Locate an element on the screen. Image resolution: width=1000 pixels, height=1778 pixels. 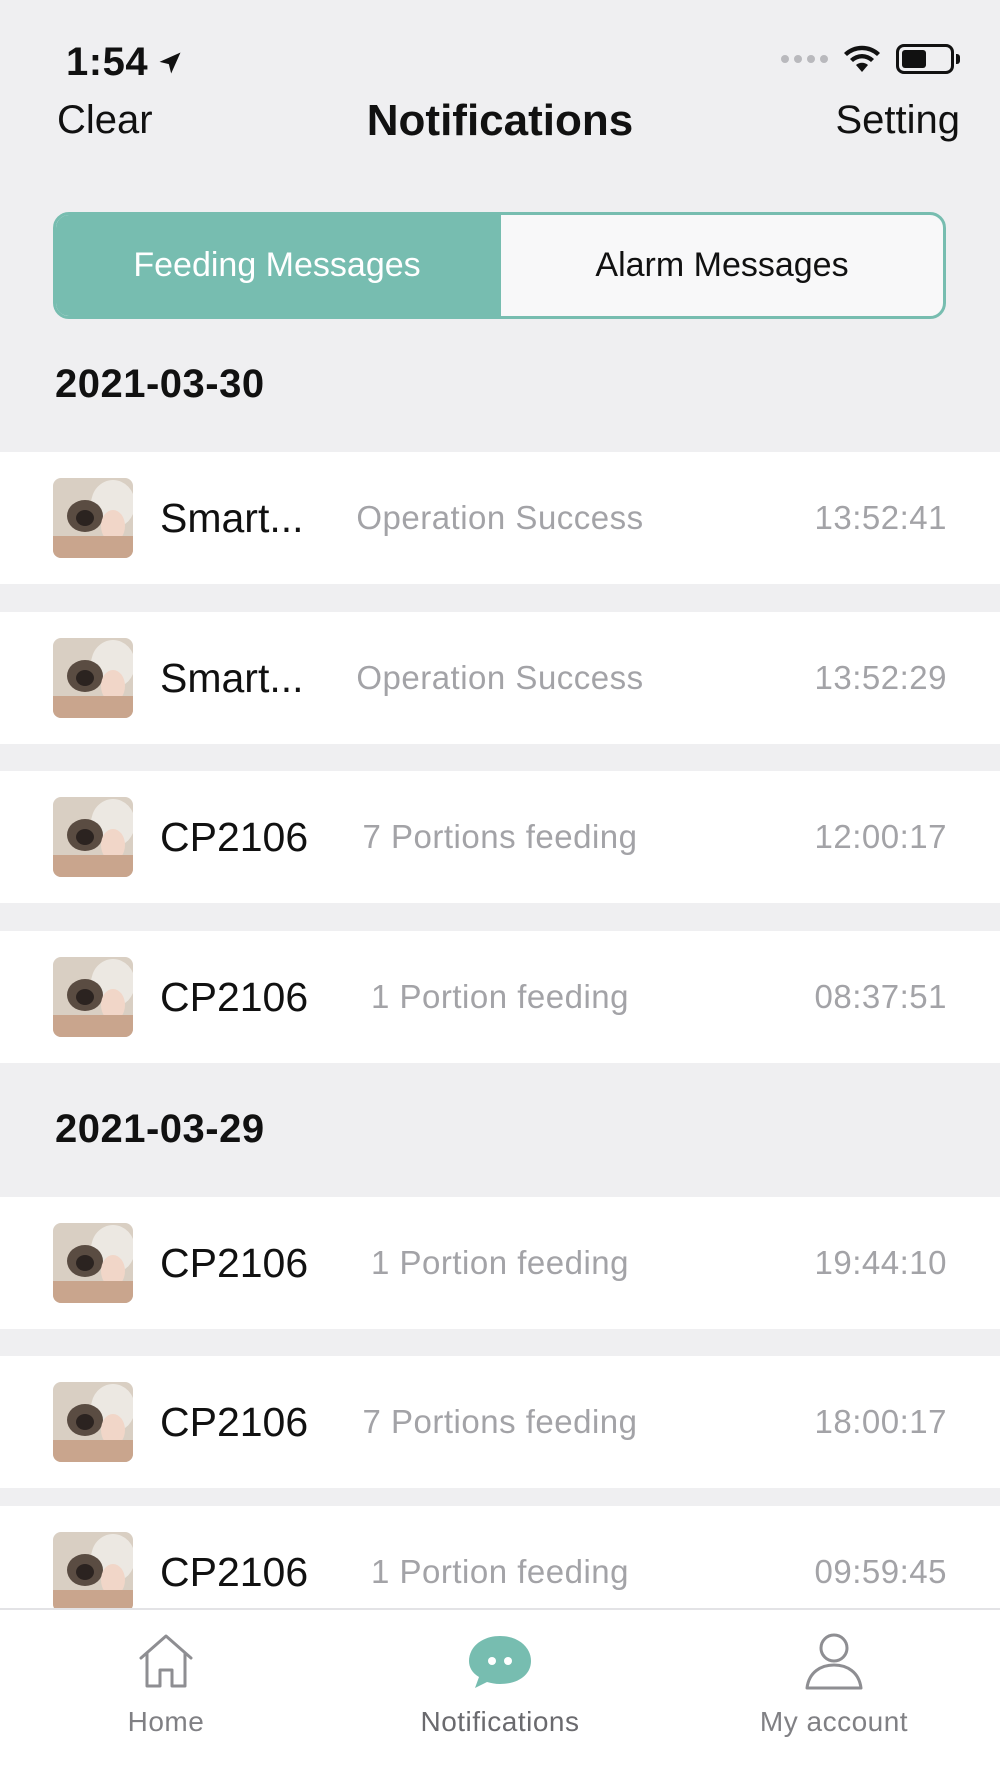
message-time: 08:37:51 is located at coordinates (880, 996).